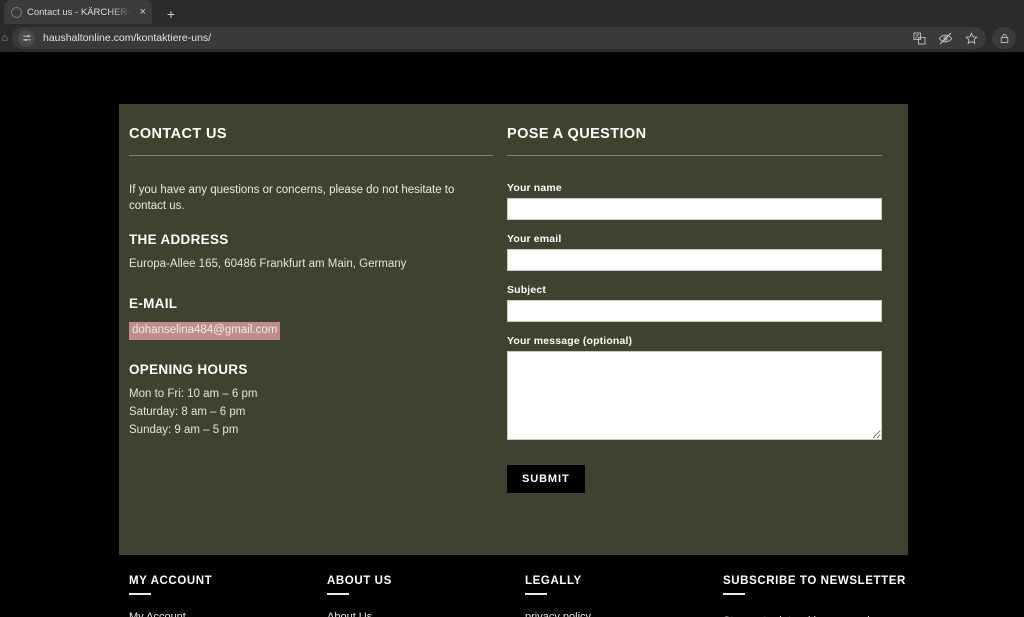 The image size is (1024, 617). What do you see at coordinates (814, 581) in the screenshot?
I see `footer-heading: SUBSCRIBE TO NEWSLETTER` at bounding box center [814, 581].